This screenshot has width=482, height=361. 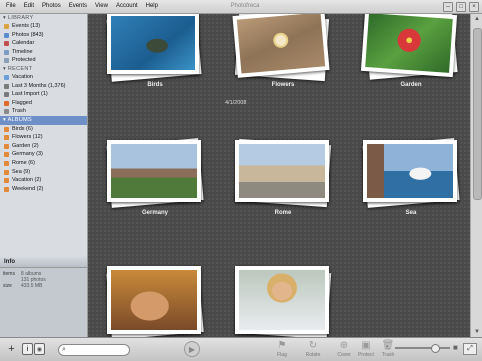 I want to click on sidebar-item-birds: Birds (6), so click(x=43, y=129).